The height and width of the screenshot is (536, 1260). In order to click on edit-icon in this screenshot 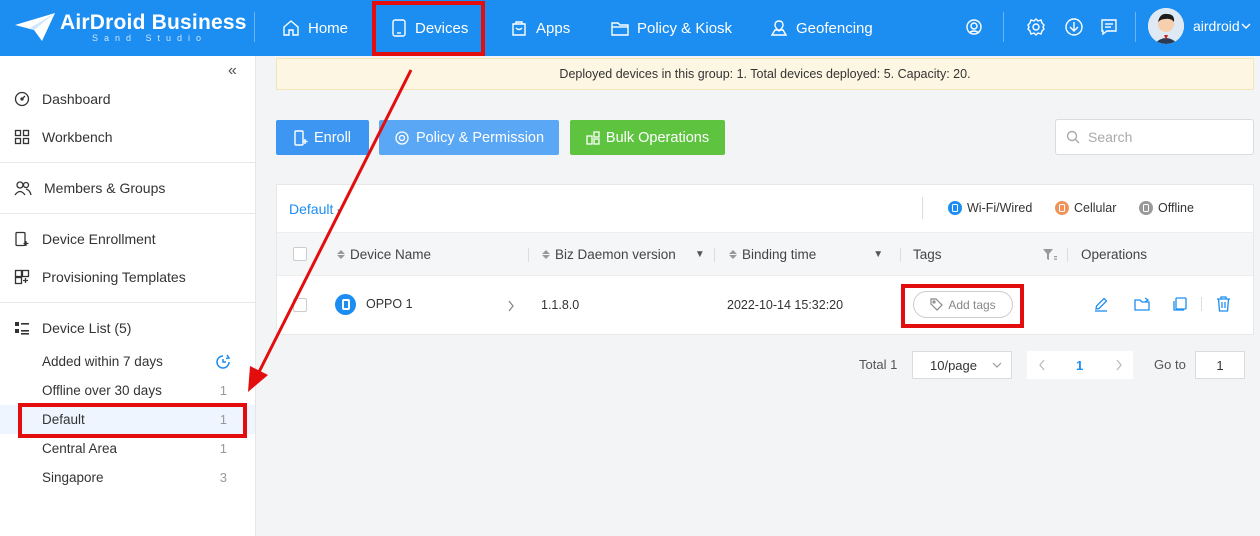, I will do `click(1101, 304)`.